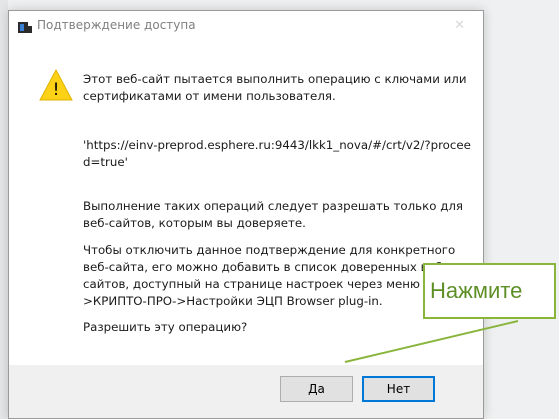 The image size is (559, 419). Describe the element at coordinates (246, 27) in the screenshot. I see `title-bar: Подтверждение доступа ✕` at that location.